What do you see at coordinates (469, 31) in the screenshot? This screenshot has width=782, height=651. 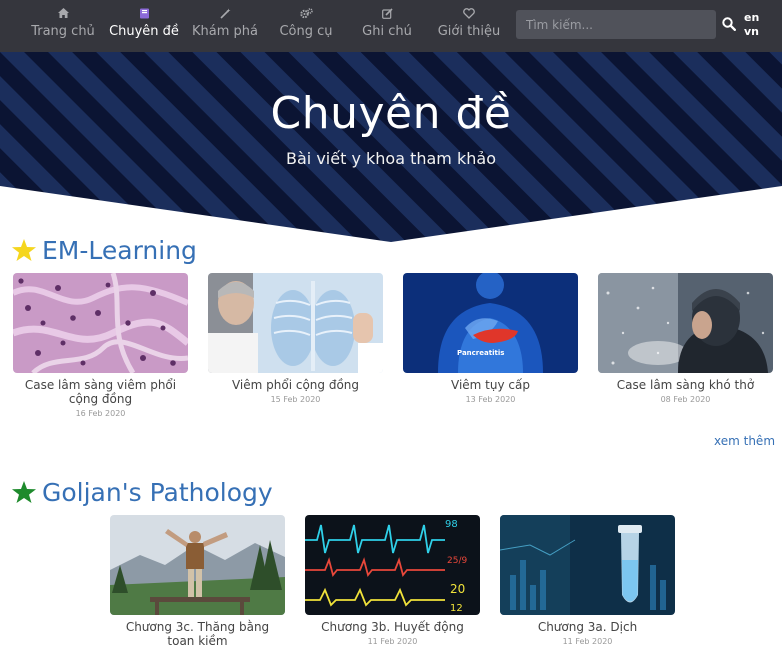 I see `nav-label: Giới thiệu` at bounding box center [469, 31].